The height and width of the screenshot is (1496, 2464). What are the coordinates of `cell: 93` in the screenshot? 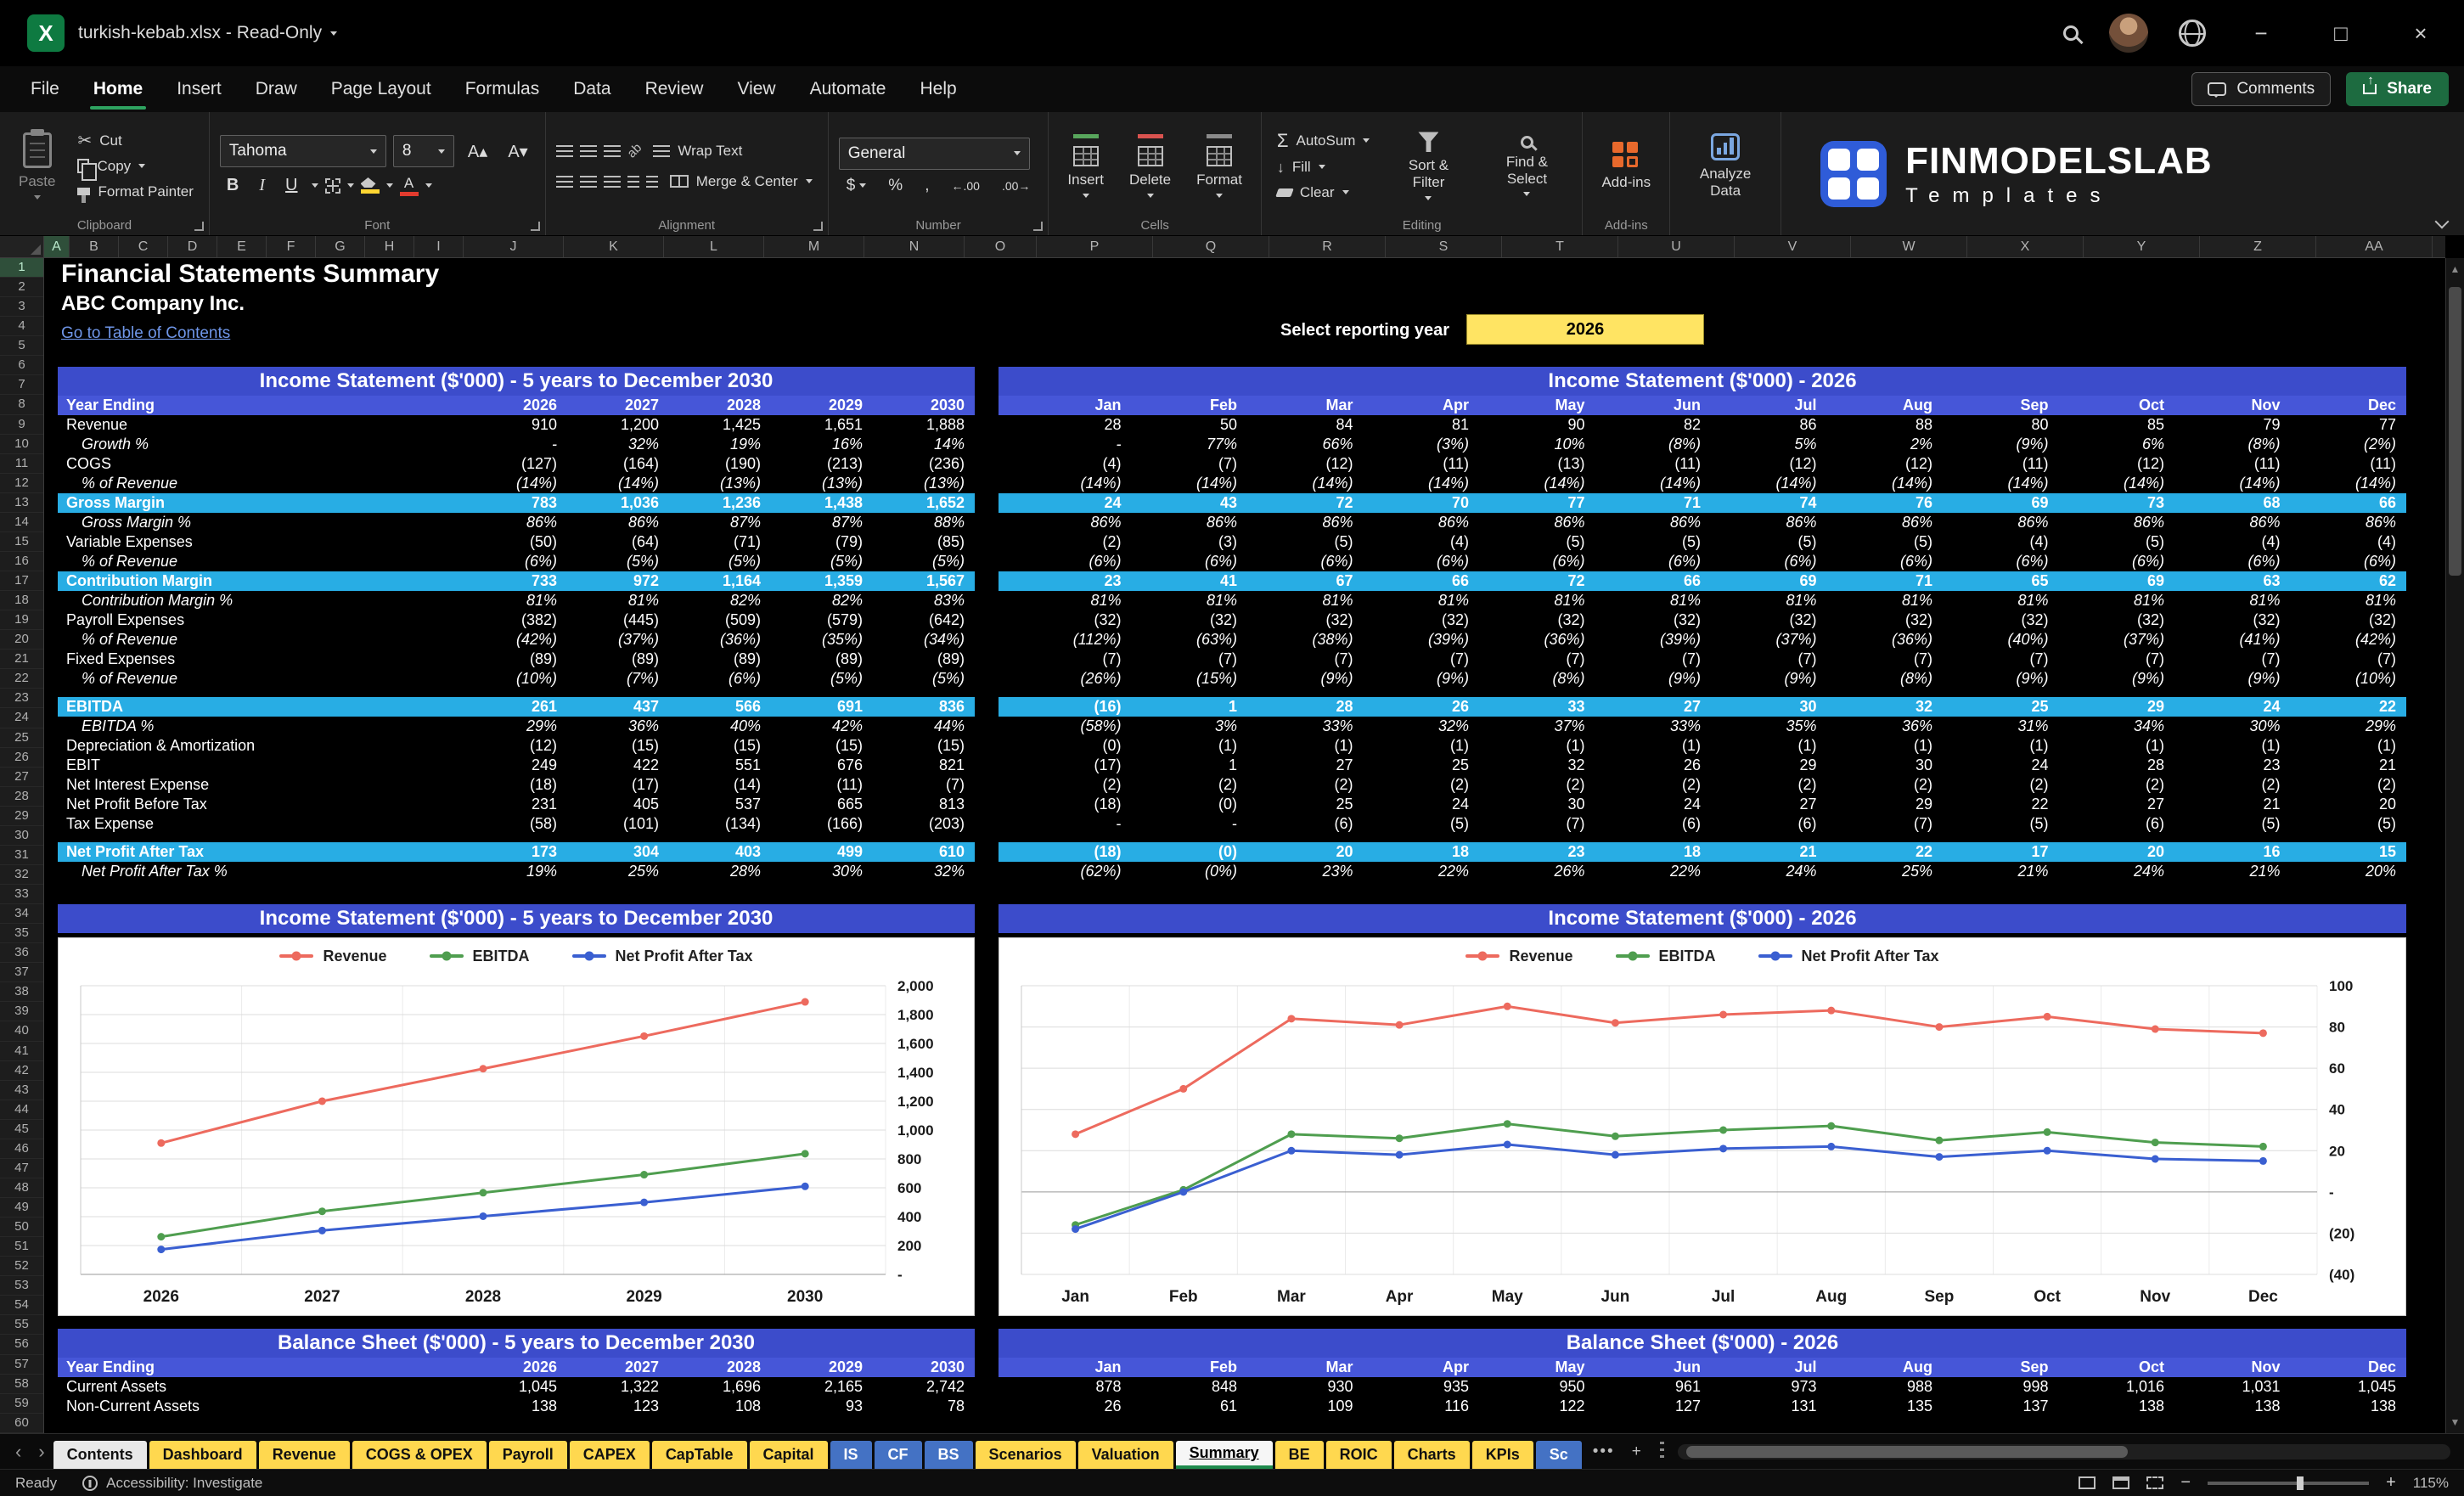 It's located at (822, 1406).